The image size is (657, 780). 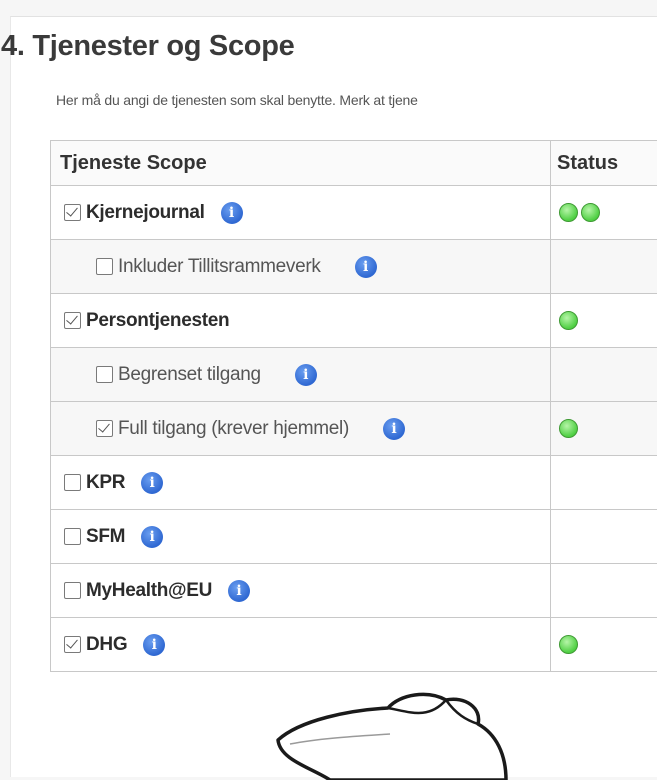 What do you see at coordinates (301, 645) in the screenshot?
I see `service-cell: DHG i` at bounding box center [301, 645].